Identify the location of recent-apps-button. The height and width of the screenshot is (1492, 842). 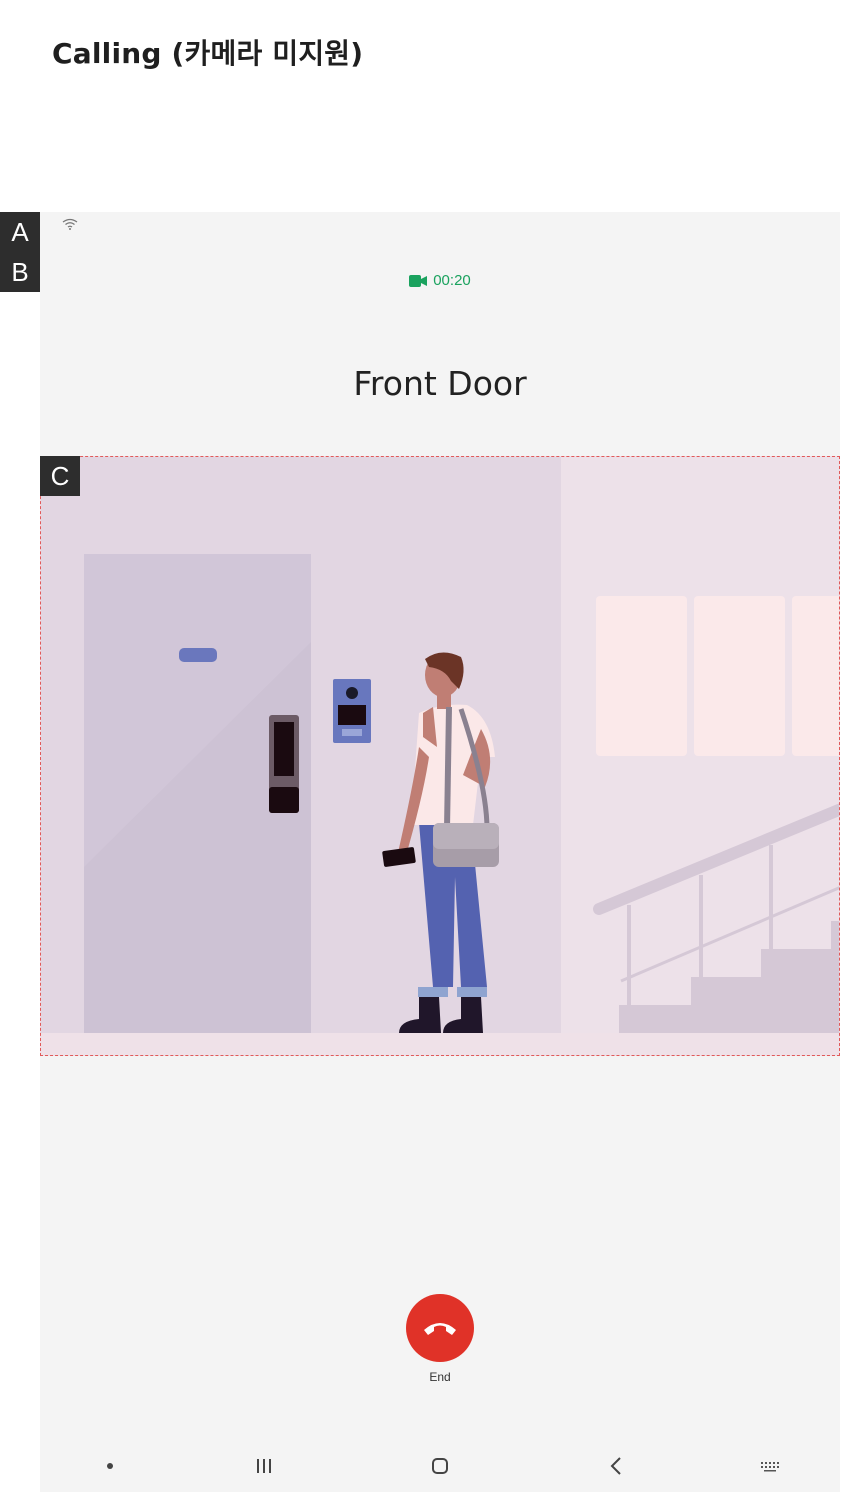
(264, 1466).